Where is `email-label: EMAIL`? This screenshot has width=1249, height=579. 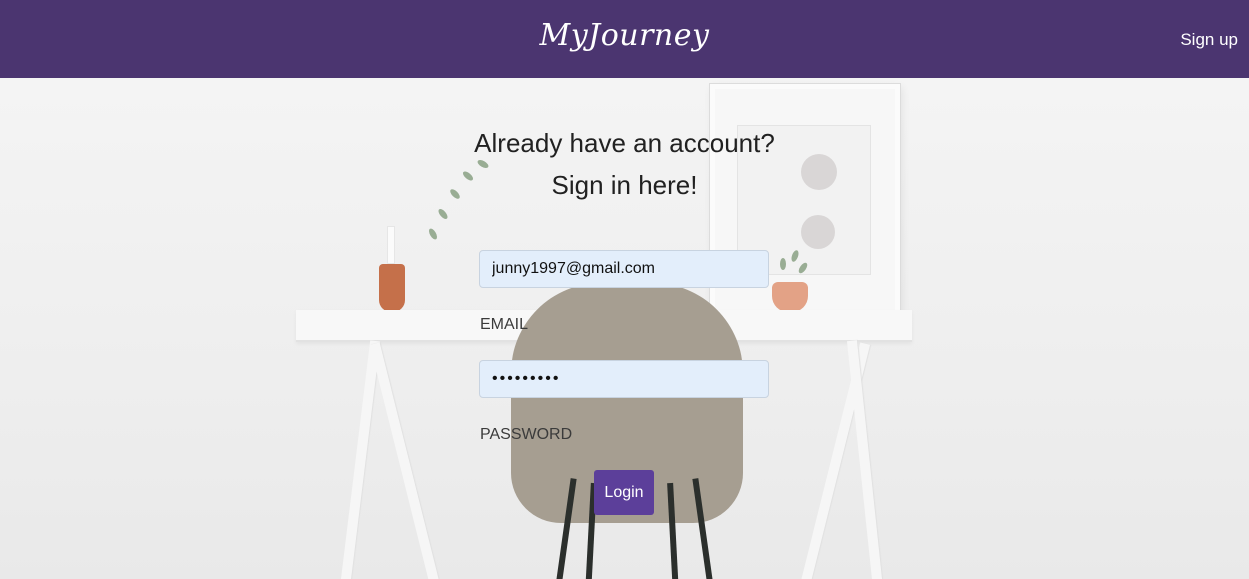 email-label: EMAIL is located at coordinates (504, 324).